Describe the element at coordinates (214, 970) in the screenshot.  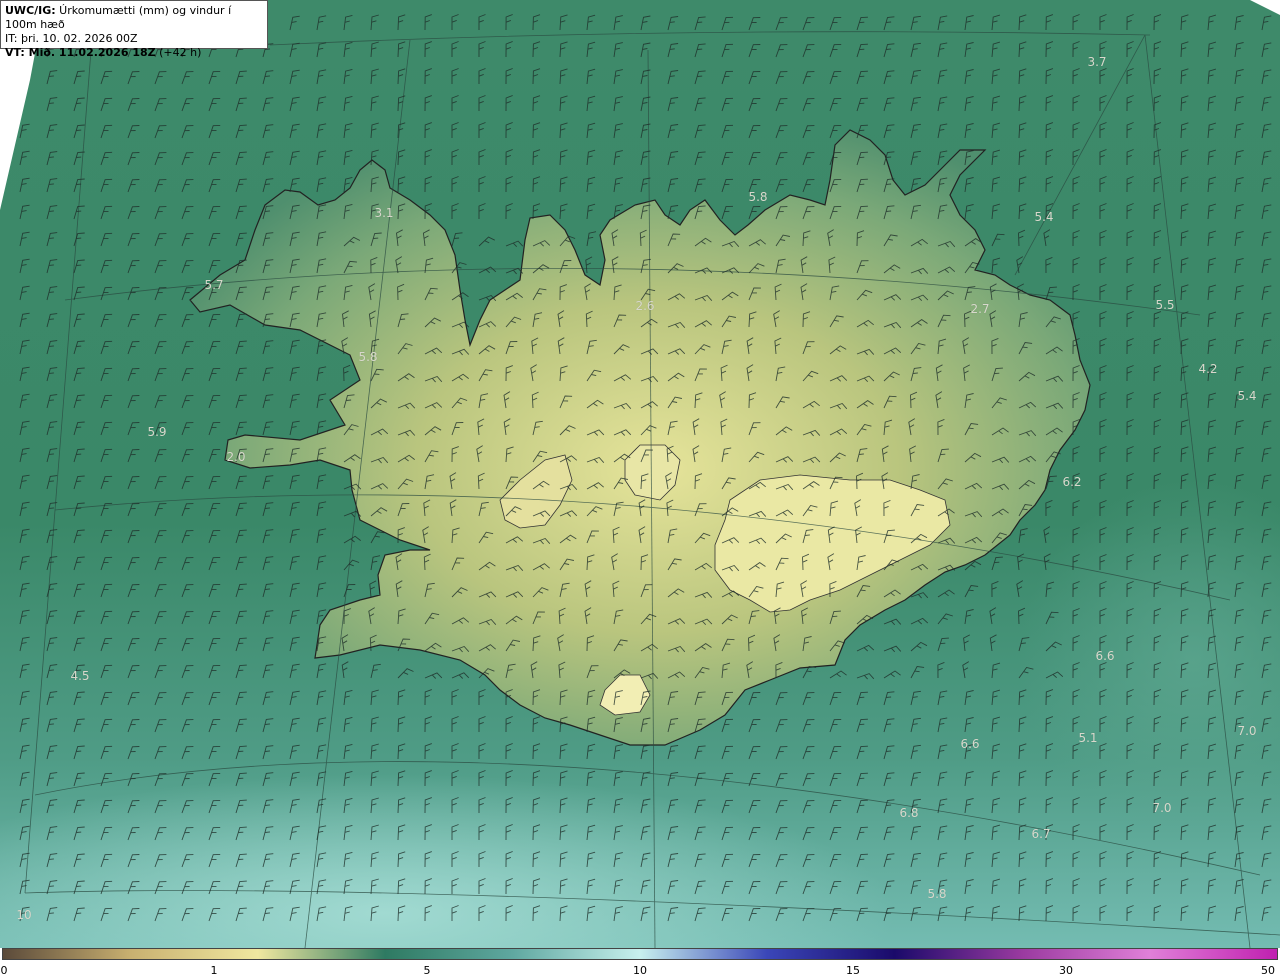
I see `colorbar-tick: 1` at that location.